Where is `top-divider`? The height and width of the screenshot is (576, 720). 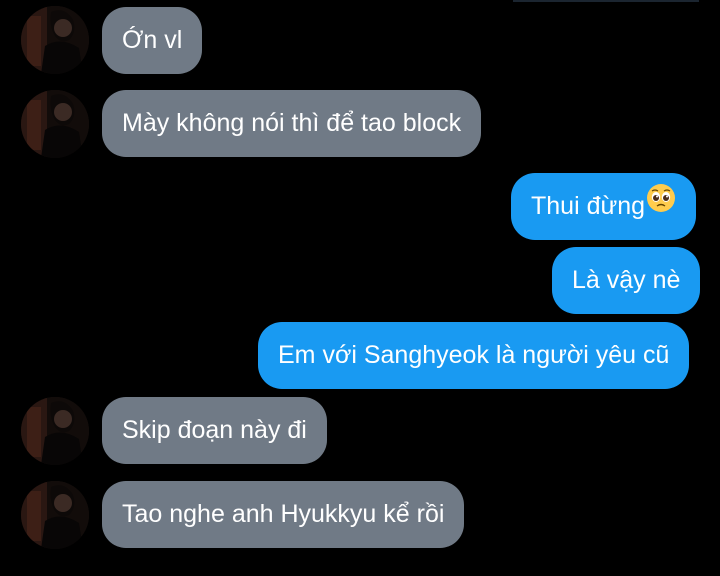 top-divider is located at coordinates (606, 1).